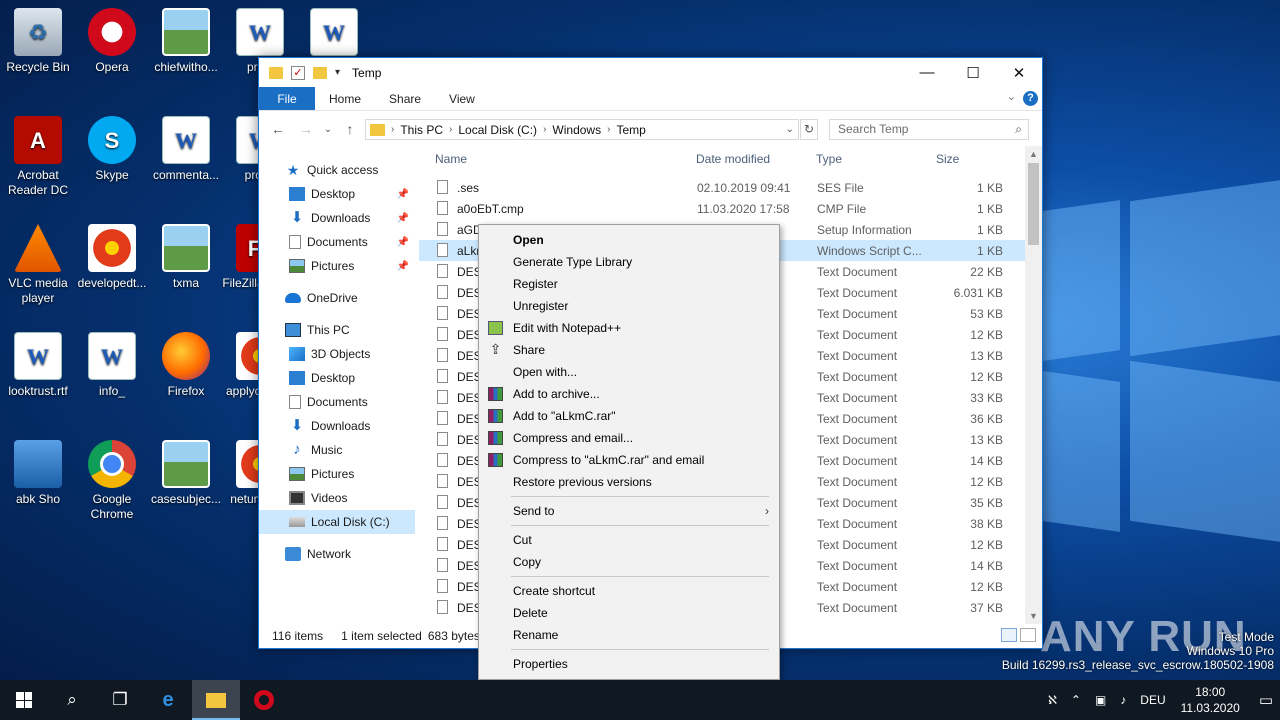 This screenshot has width=1280, height=720. What do you see at coordinates (24, 700) in the screenshot?
I see `start-button` at bounding box center [24, 700].